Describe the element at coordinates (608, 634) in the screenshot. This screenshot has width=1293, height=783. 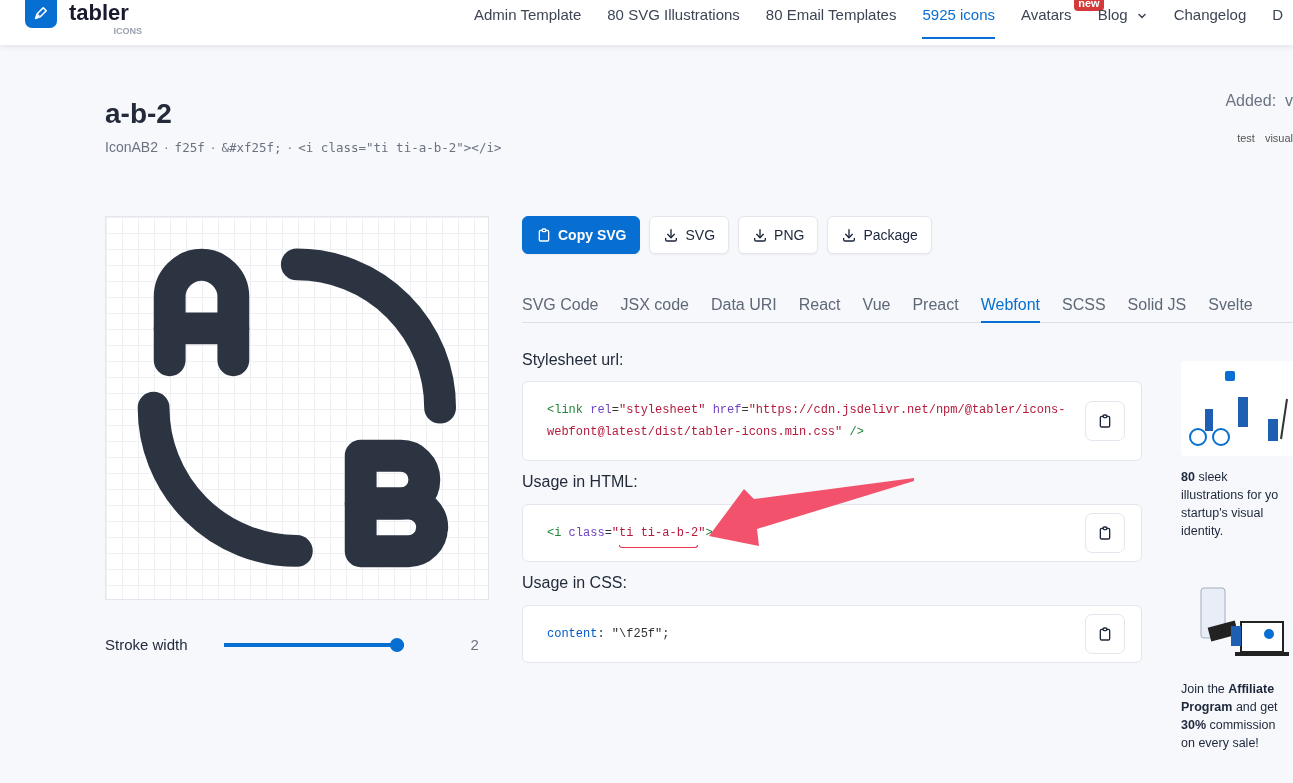
I see `code-snippet: content: "\f25f";` at that location.